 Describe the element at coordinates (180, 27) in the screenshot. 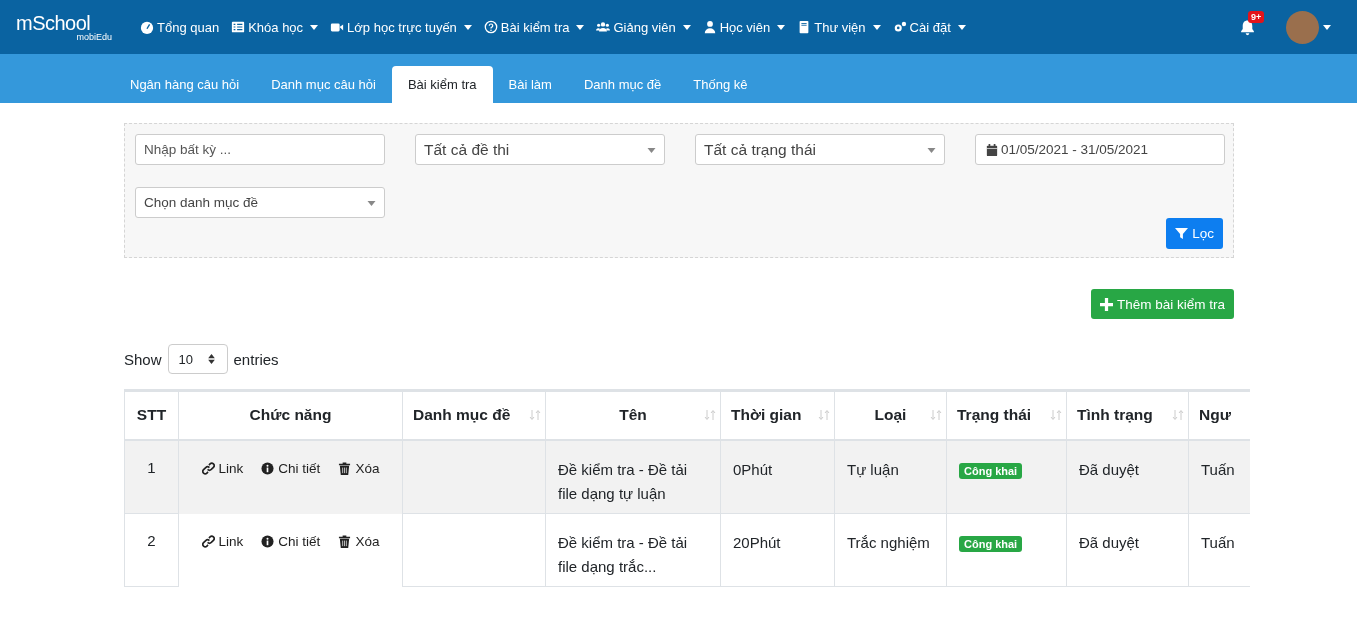

I see `nav-item: Tổng quan` at that location.